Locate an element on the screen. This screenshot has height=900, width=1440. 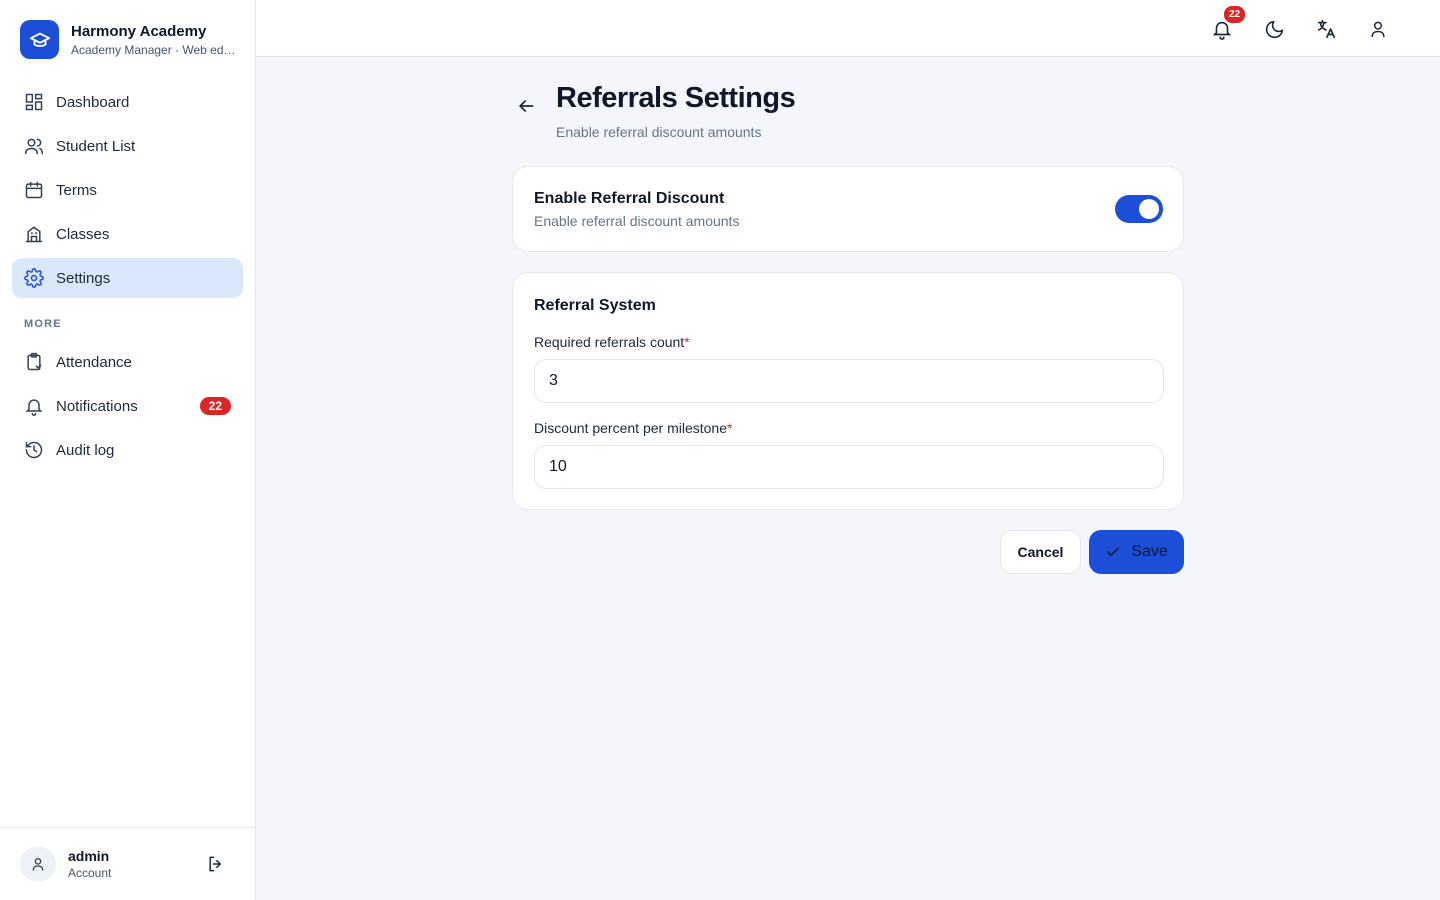
bell-icon is located at coordinates (34, 407).